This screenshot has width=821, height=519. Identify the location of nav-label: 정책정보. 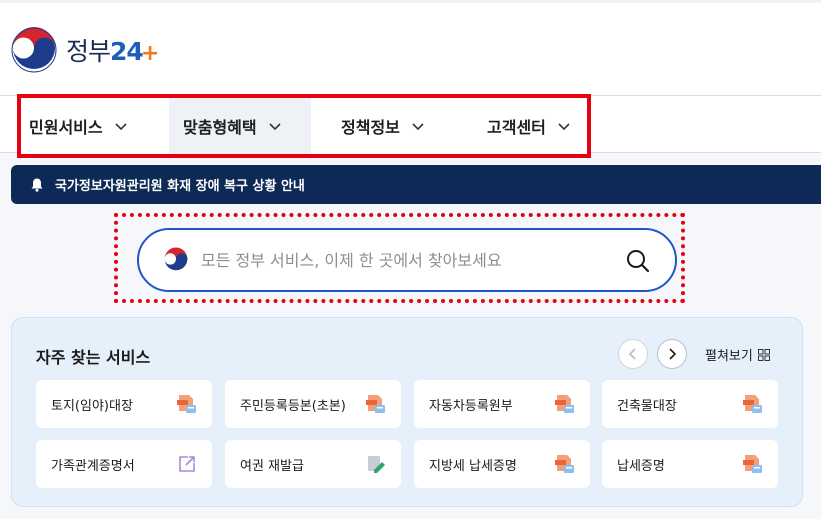
(370, 127).